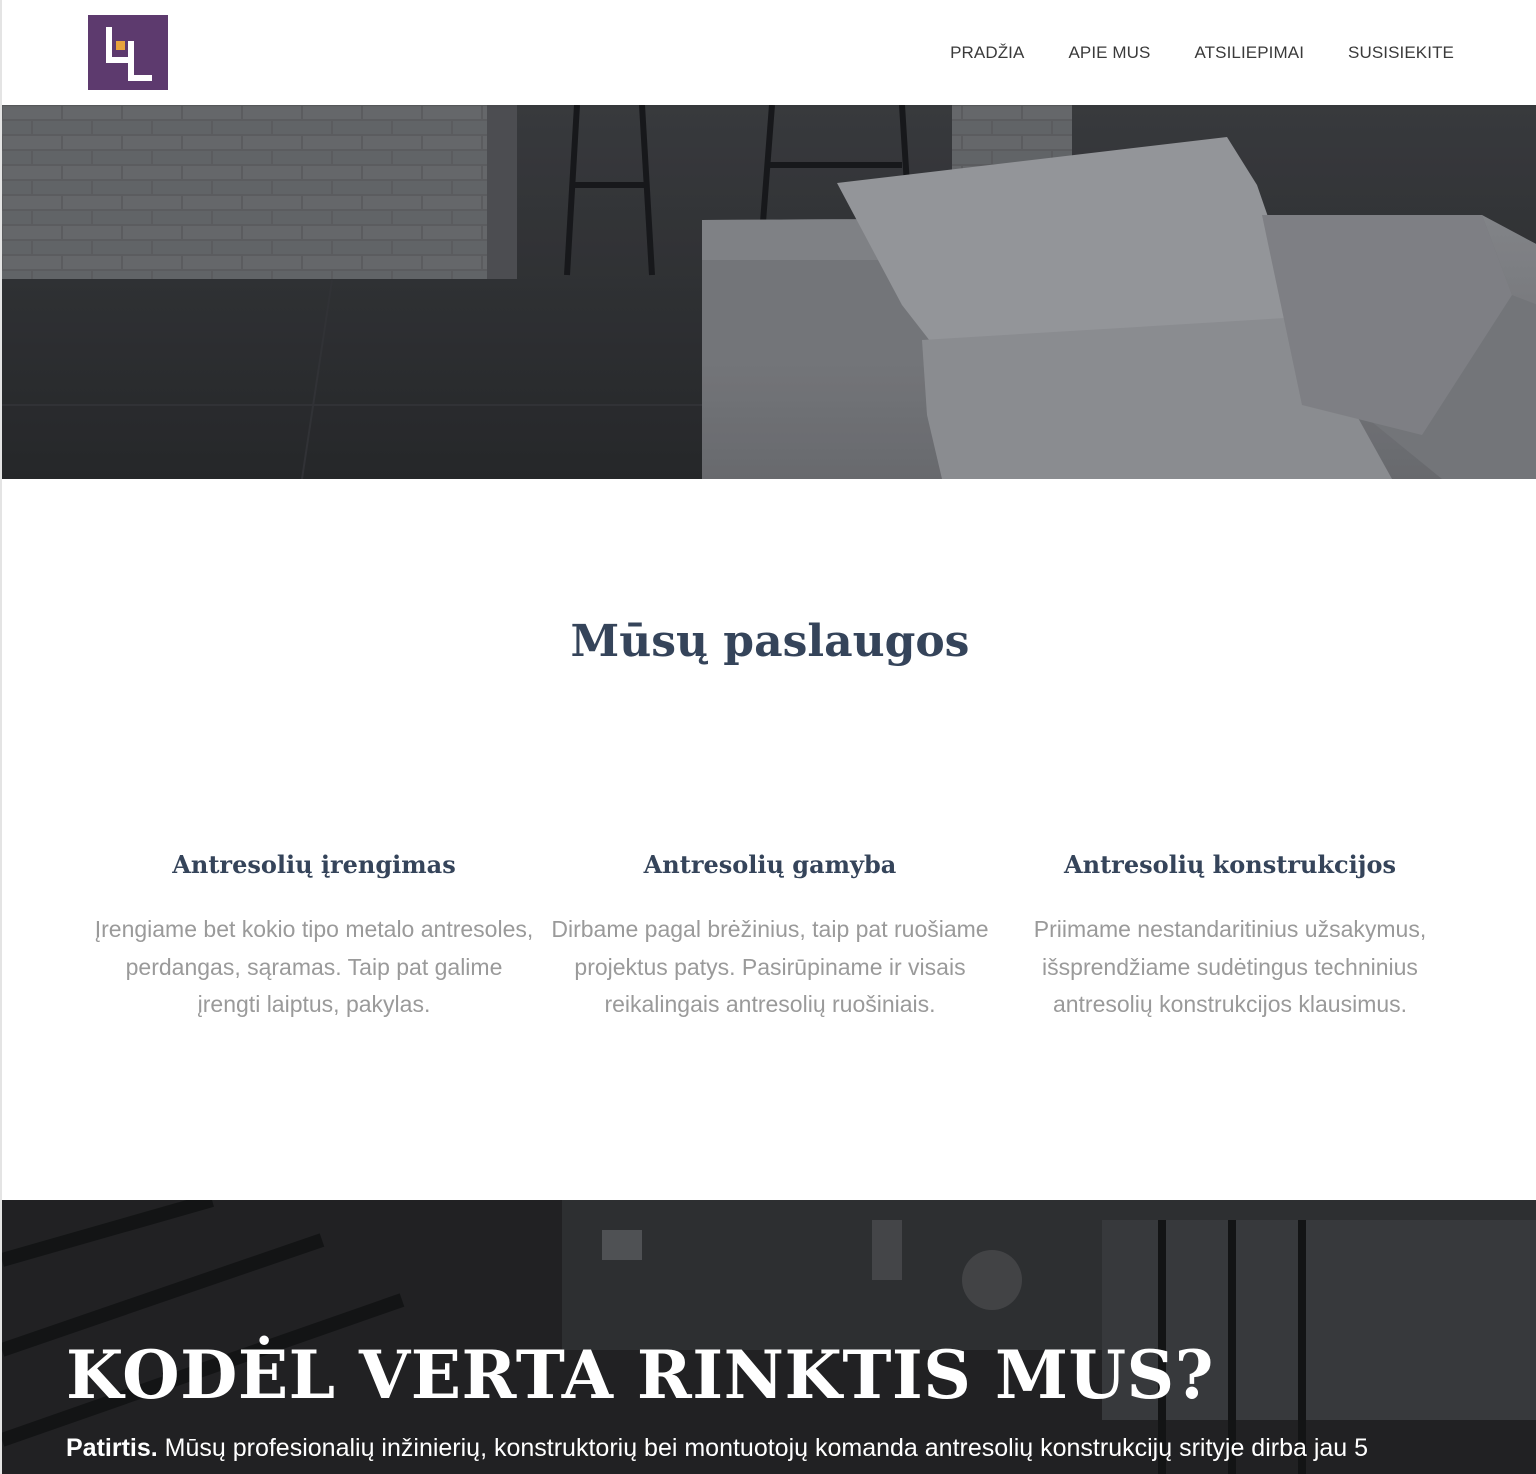 The width and height of the screenshot is (1536, 1474). What do you see at coordinates (314, 864) in the screenshot?
I see `service-title: Antresolių įrengimas` at bounding box center [314, 864].